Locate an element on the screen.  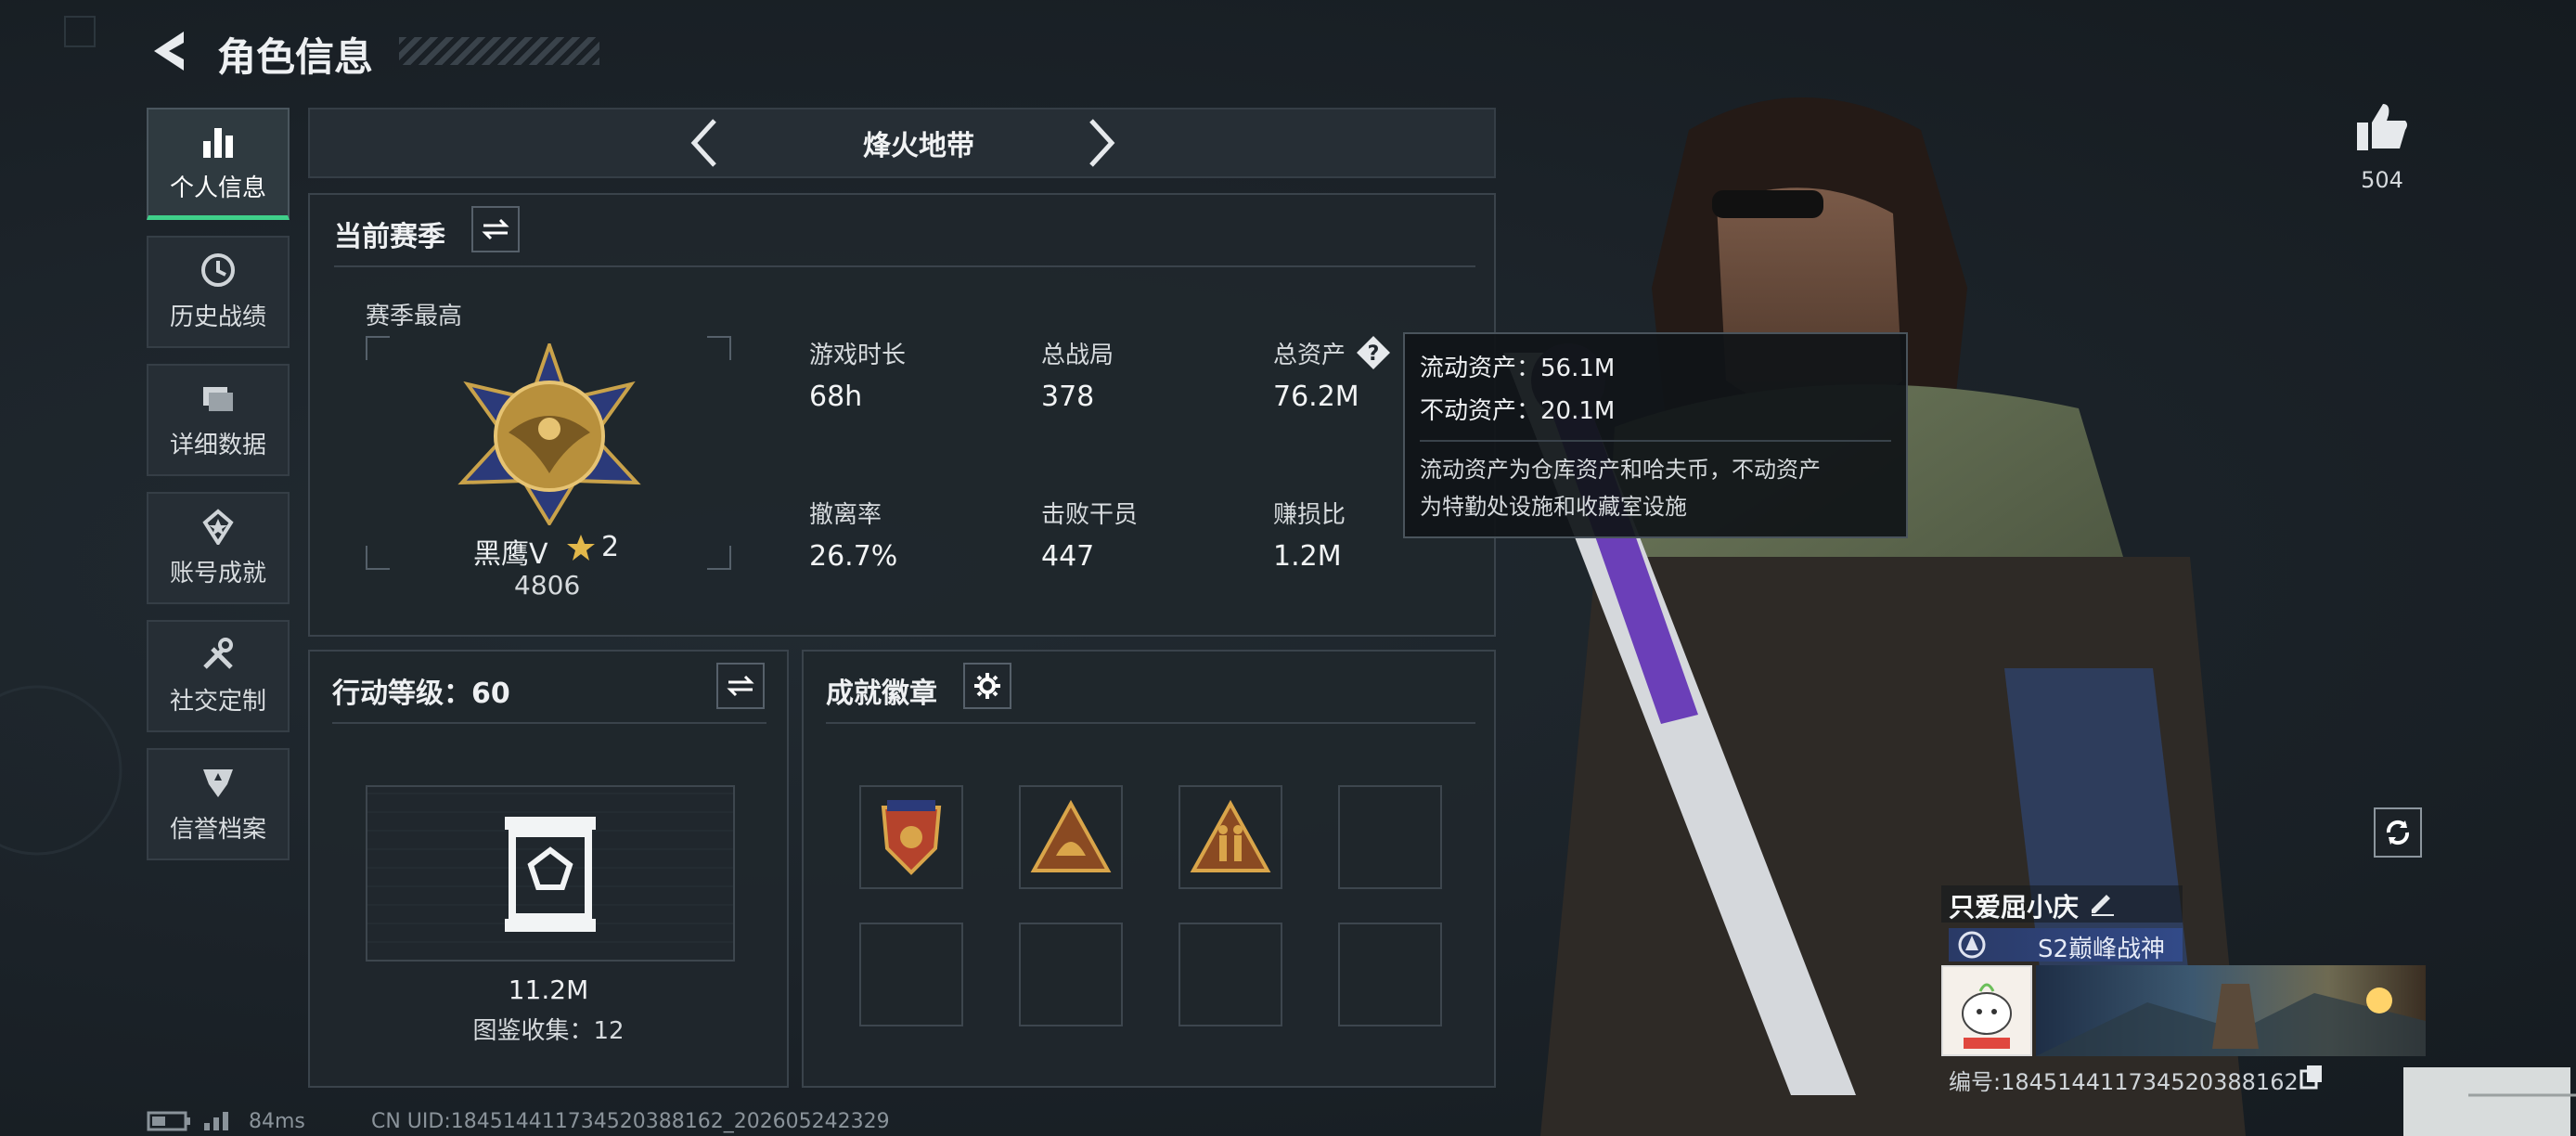
back-arrow-icon is located at coordinates (170, 51).